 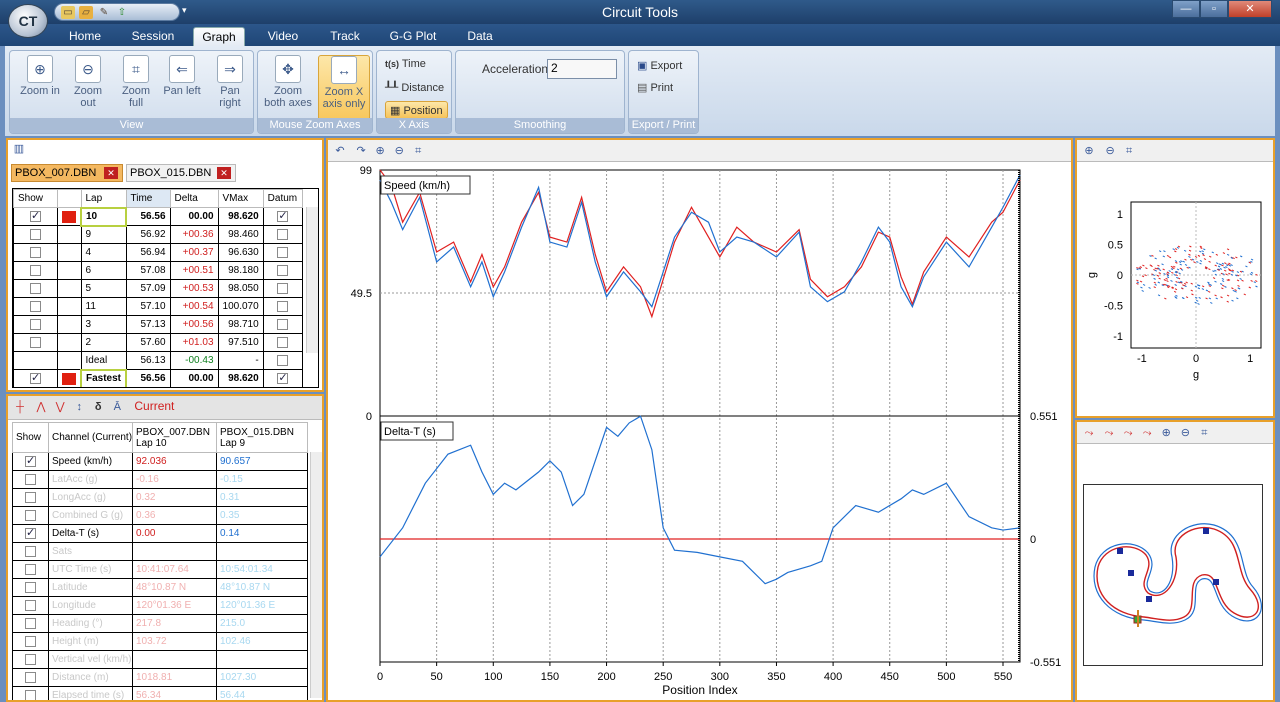 I want to click on ch-col-file1: PBOX_007.DBN Lap 10, so click(x=174, y=437).